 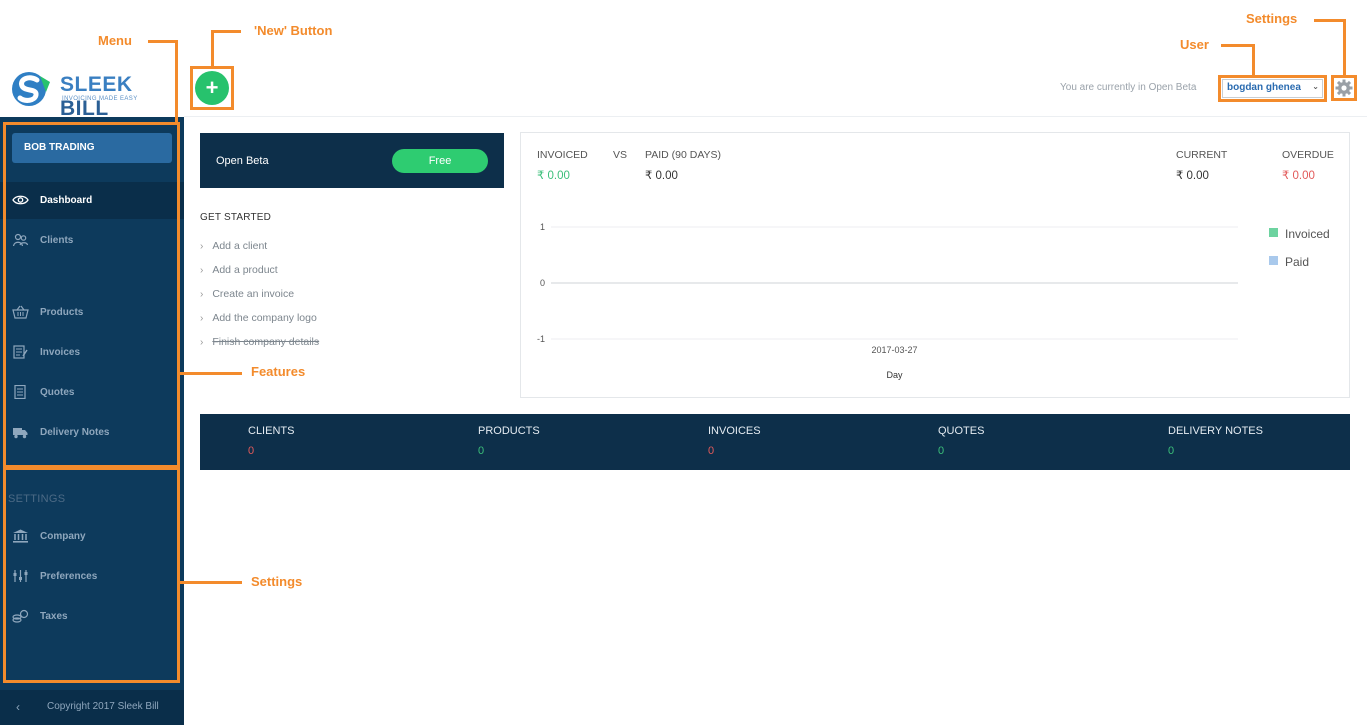 I want to click on y-tick-label: -1, so click(x=541, y=339).